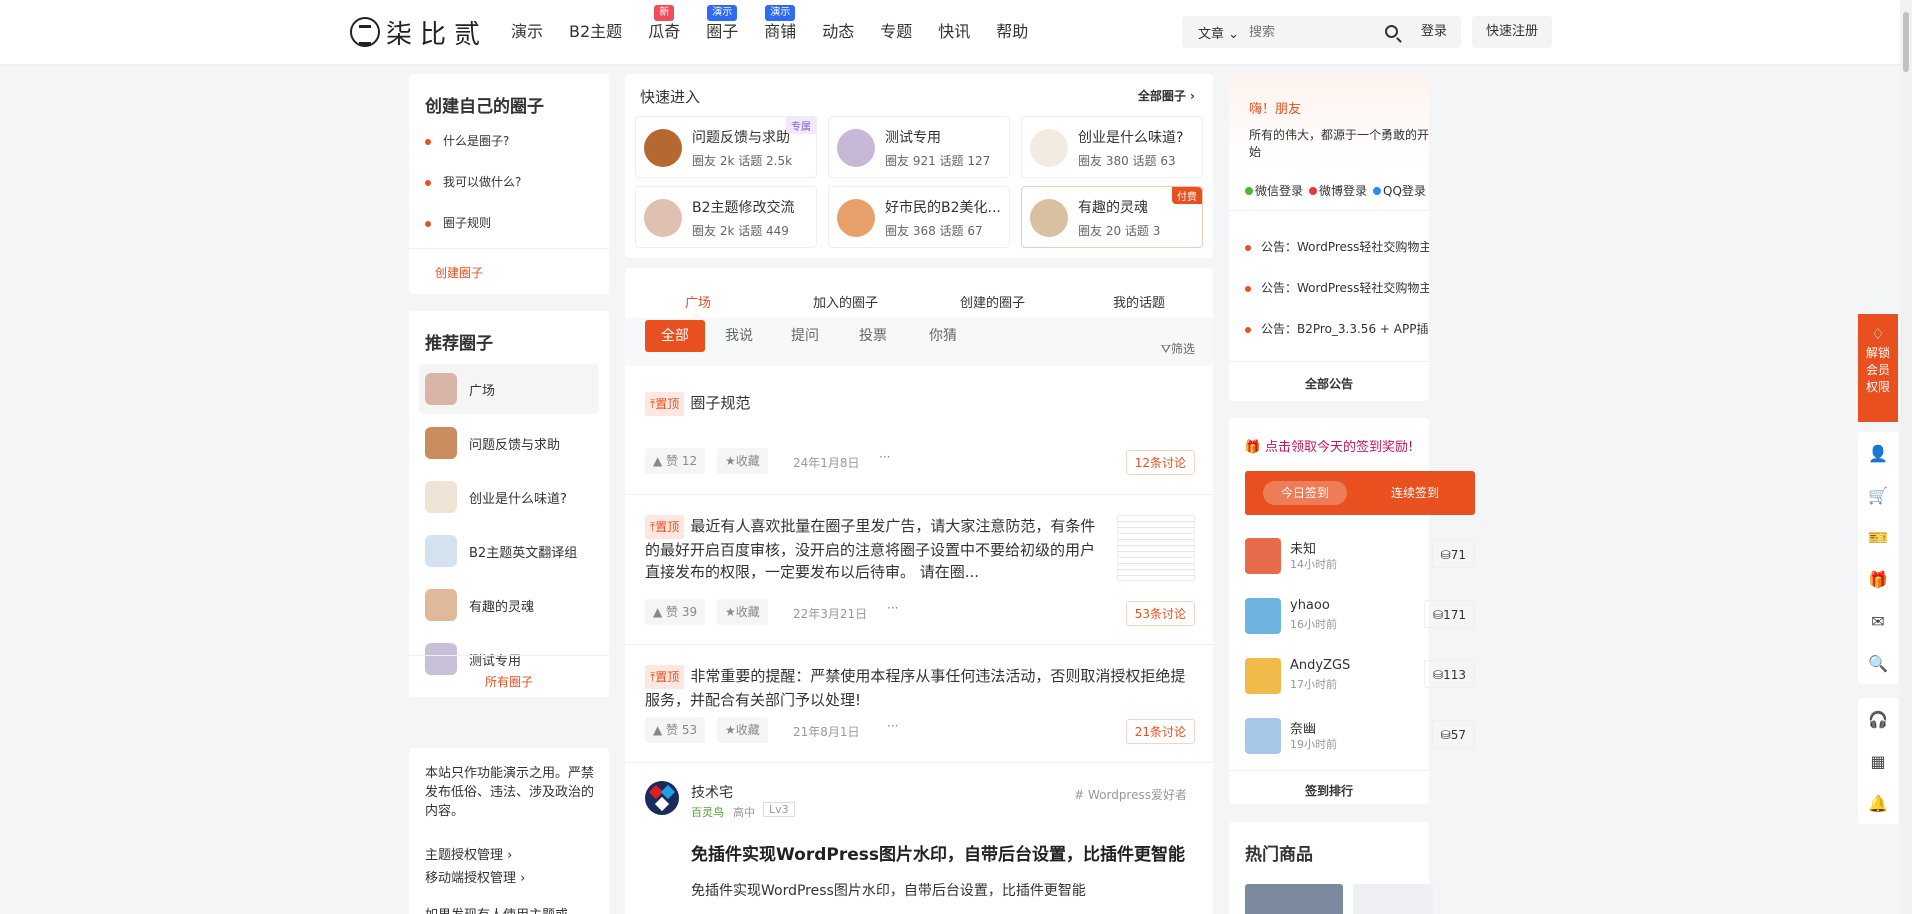  Describe the element at coordinates (1878, 803) in the screenshot. I see `bell-icon: 🔔` at that location.